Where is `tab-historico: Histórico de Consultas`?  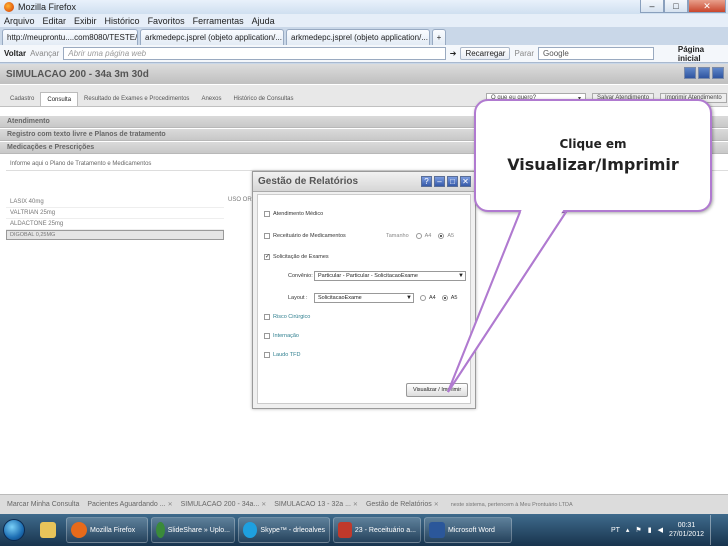 tab-historico: Histórico de Consultas is located at coordinates (263, 99).